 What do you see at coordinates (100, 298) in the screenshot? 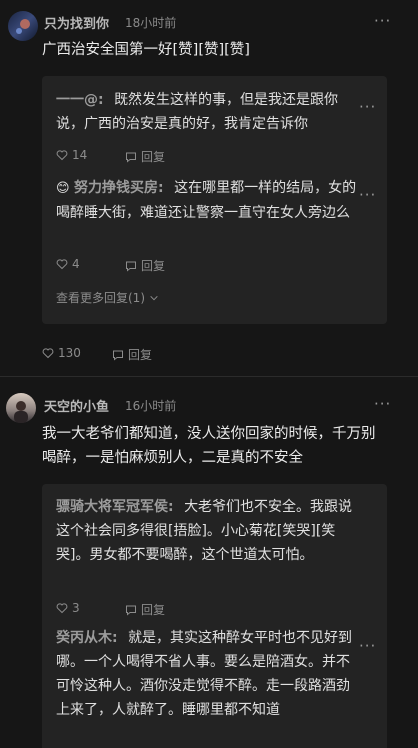
I see `view-more-label: 查看更多回复(1)` at bounding box center [100, 298].